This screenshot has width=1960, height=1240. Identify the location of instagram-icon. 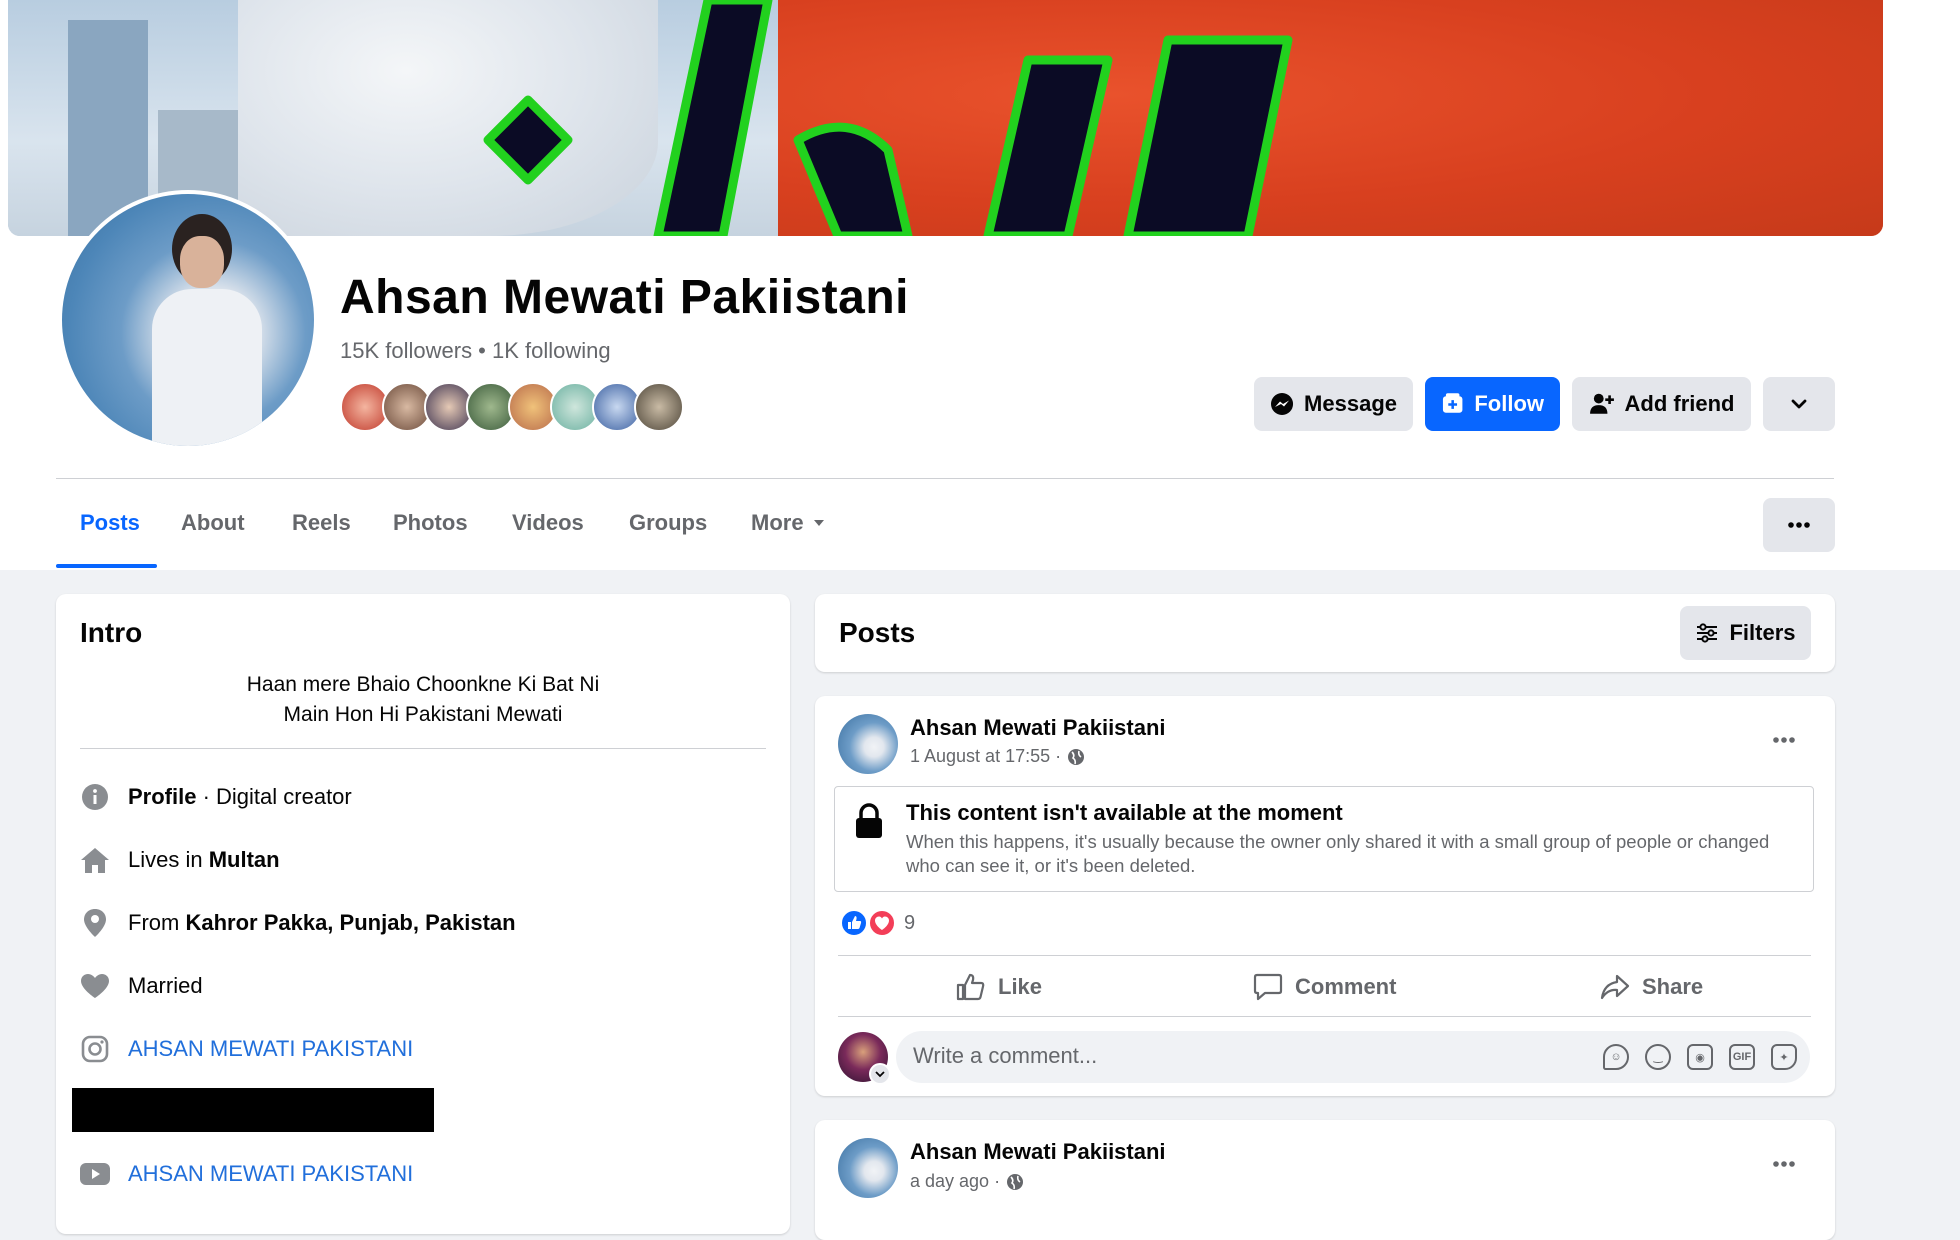
(95, 1049).